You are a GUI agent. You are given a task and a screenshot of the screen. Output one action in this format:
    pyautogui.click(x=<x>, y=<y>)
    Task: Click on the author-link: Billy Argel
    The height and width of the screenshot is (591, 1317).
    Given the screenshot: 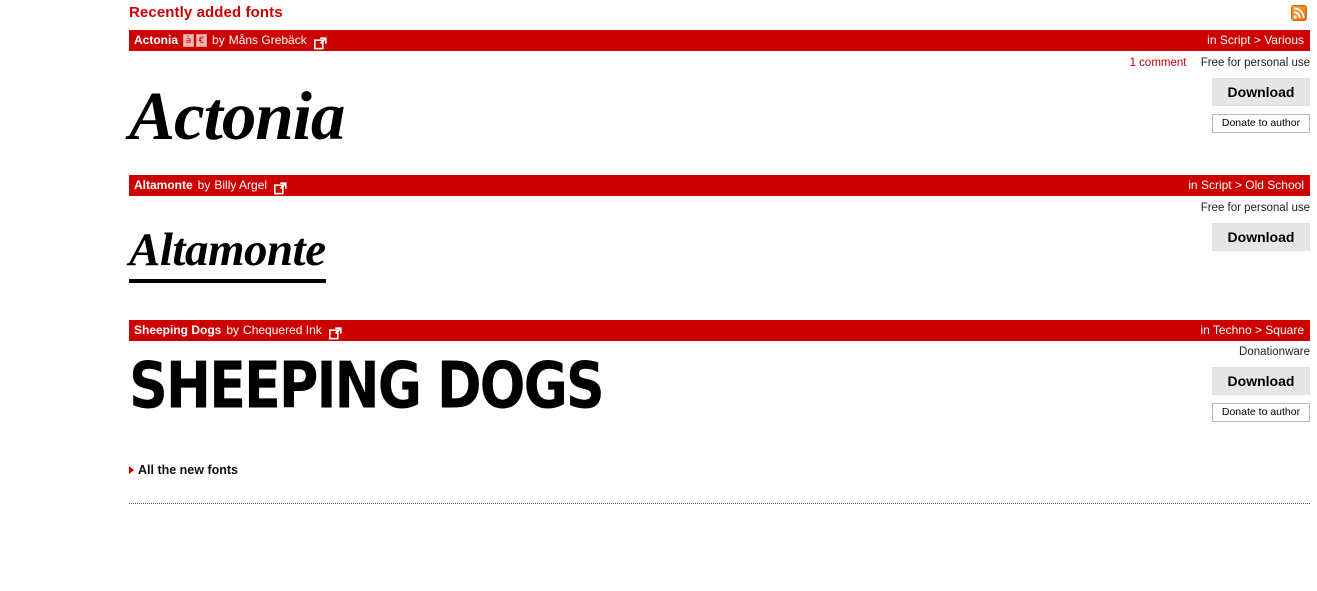 What is the action you would take?
    pyautogui.click(x=240, y=185)
    